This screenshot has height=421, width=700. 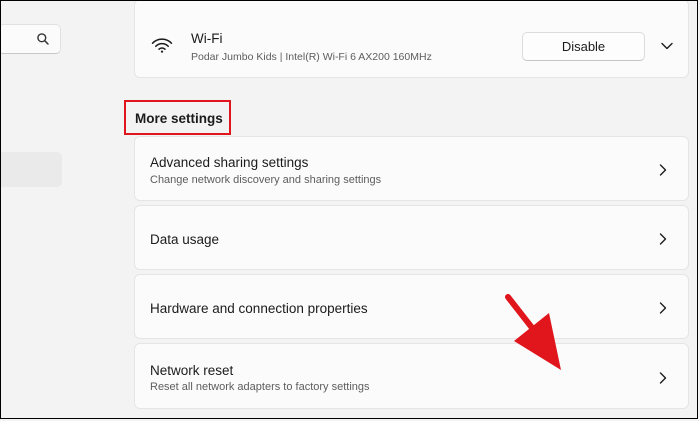 What do you see at coordinates (207, 38) in the screenshot?
I see `wifi-title: Wi-Fi` at bounding box center [207, 38].